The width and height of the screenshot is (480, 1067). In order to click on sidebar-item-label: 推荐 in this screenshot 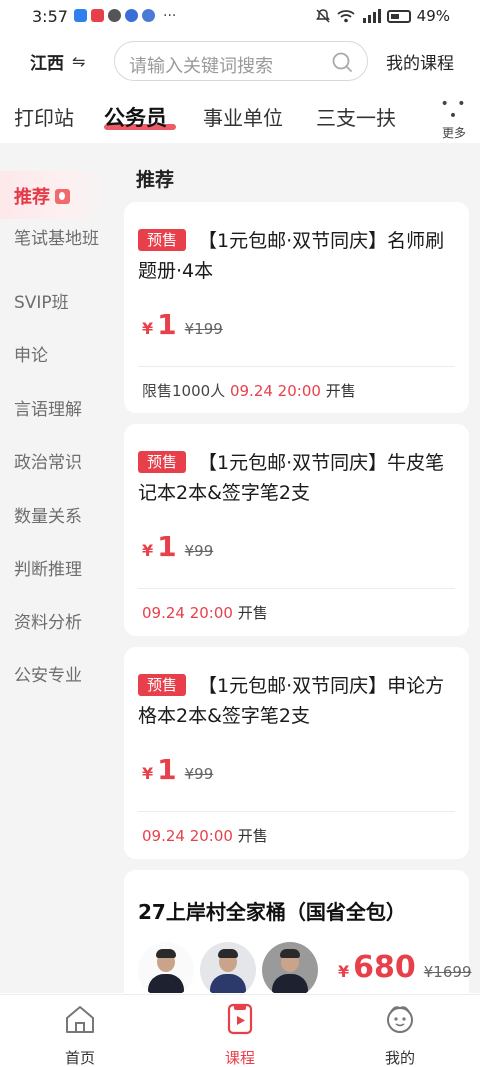, I will do `click(32, 197)`.